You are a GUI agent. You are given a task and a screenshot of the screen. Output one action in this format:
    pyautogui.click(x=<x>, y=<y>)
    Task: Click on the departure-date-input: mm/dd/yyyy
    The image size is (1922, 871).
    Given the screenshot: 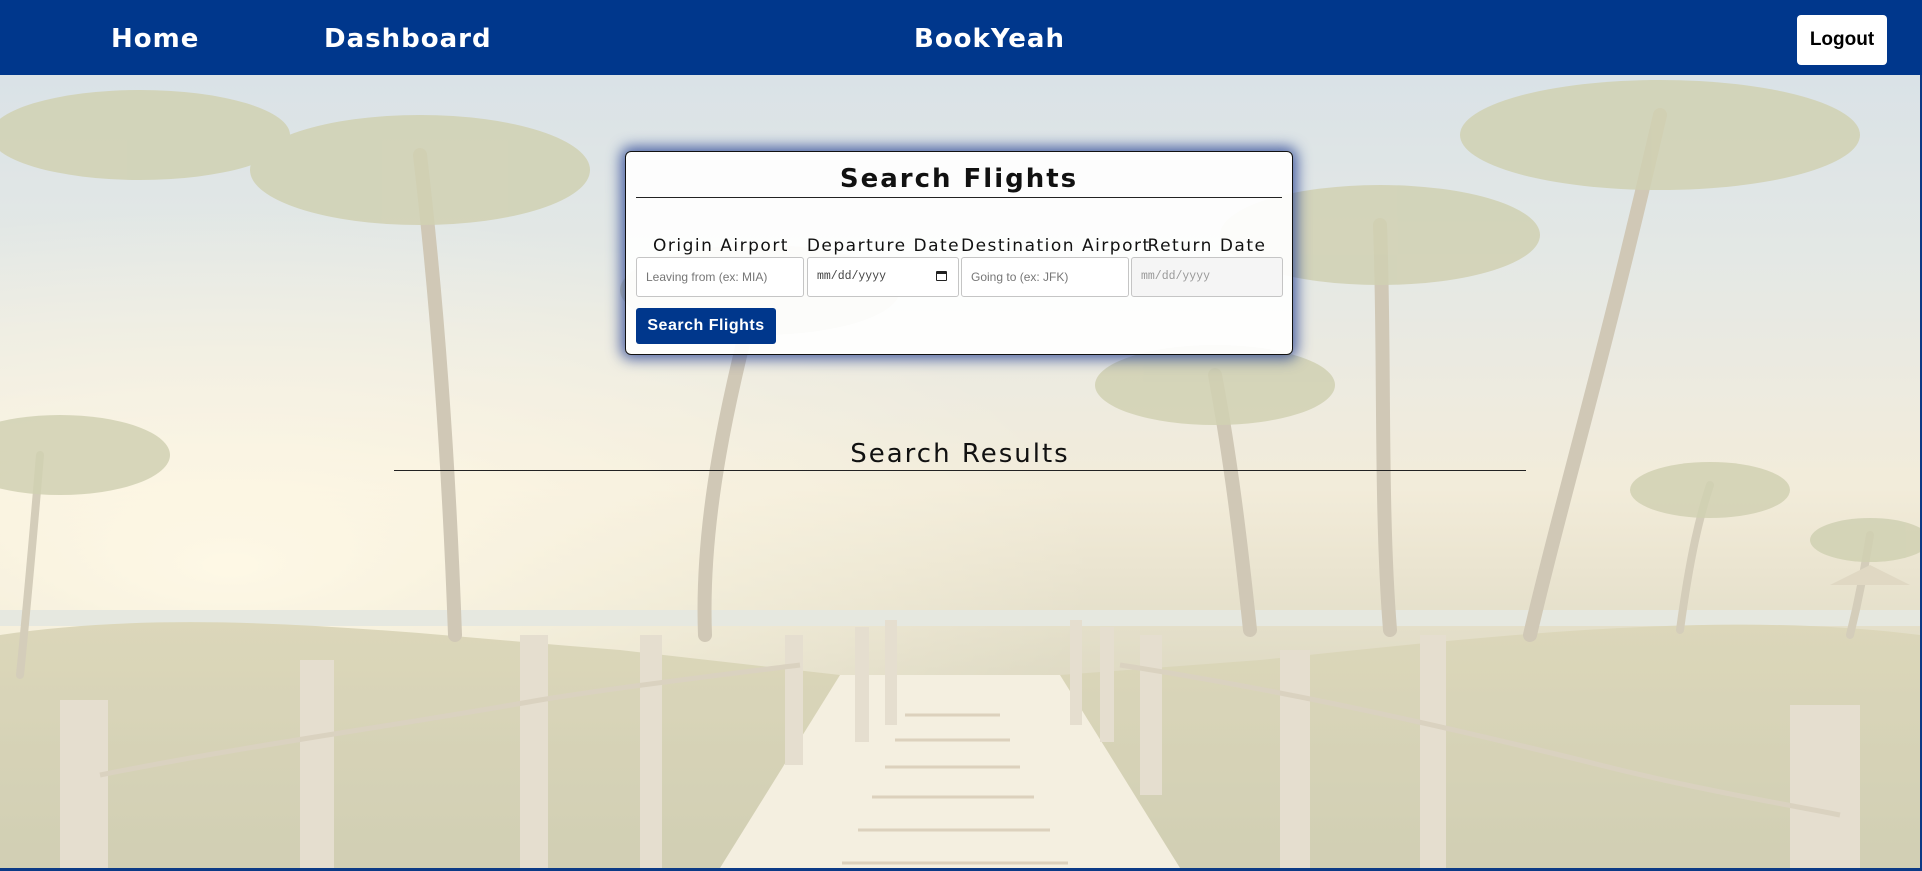 What is the action you would take?
    pyautogui.click(x=883, y=277)
    